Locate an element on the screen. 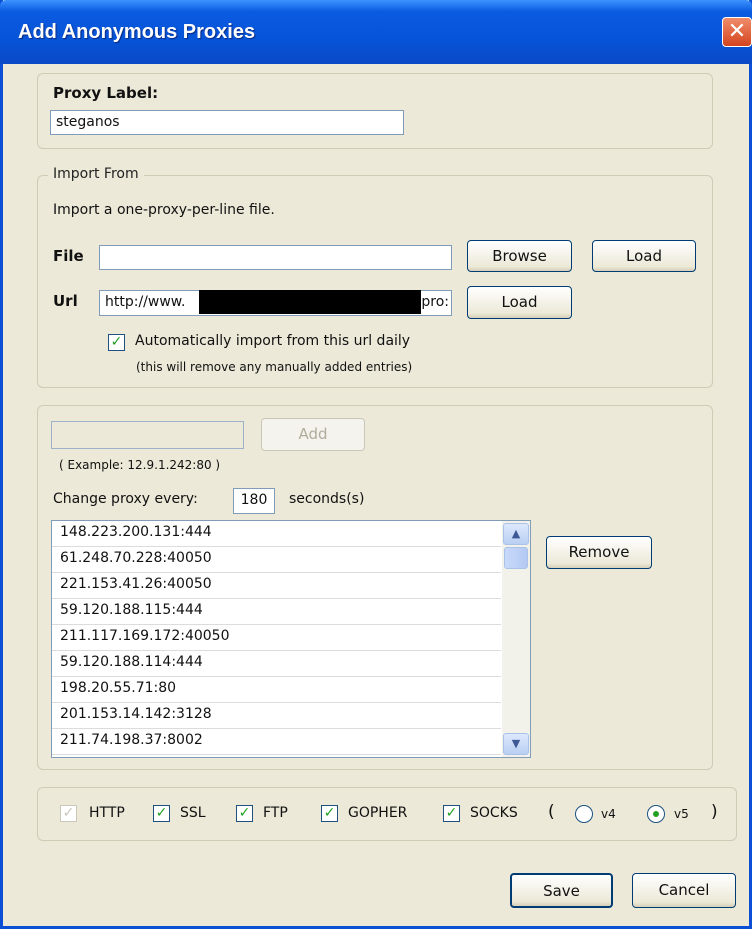 This screenshot has width=752, height=929. change-proxy-label: Change proxy every: is located at coordinates (125, 499).